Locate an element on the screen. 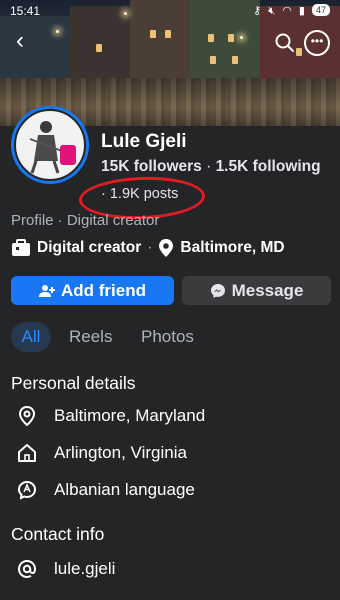  detail-item-text: Arlington, Virginia is located at coordinates (120, 452).